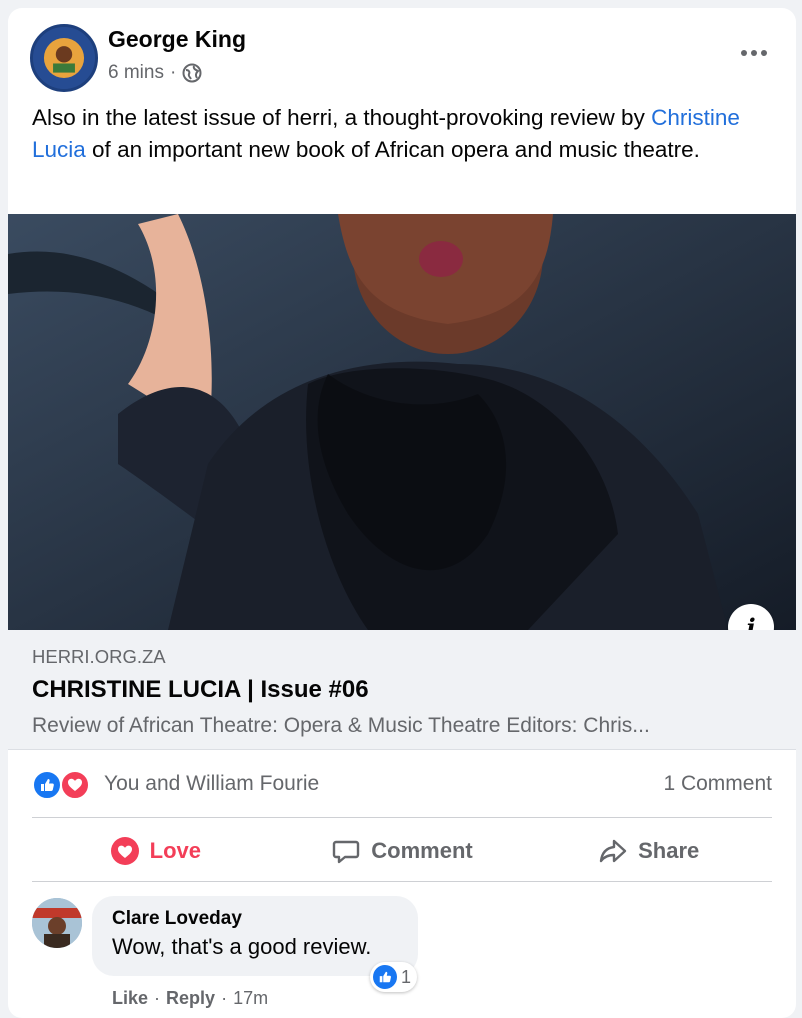 The height and width of the screenshot is (1018, 802). Describe the element at coordinates (200, 690) in the screenshot. I see `link-title: CHRISTINE LUCIA | Issue #06` at that location.